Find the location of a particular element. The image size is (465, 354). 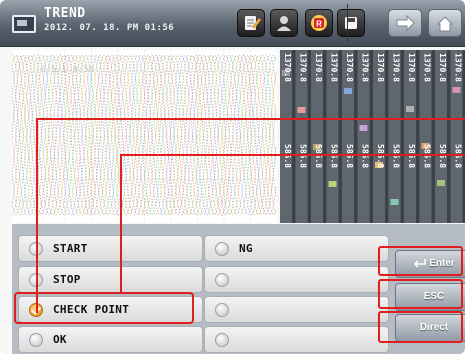

event-option-label: STOP is located at coordinates (67, 279).